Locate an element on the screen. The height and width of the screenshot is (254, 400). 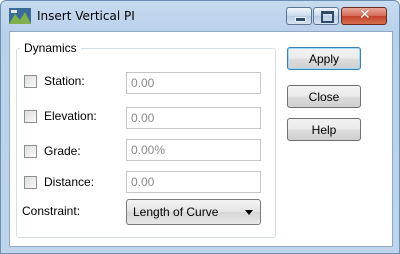
elevation-label: Elevation: is located at coordinates (70, 116).